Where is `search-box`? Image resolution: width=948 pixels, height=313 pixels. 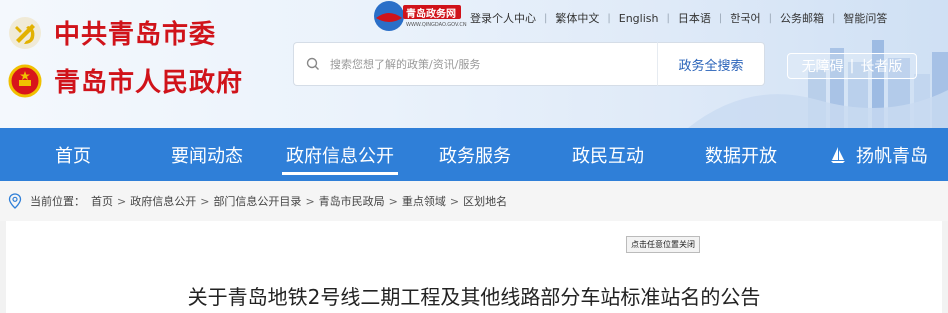 search-box is located at coordinates (475, 64).